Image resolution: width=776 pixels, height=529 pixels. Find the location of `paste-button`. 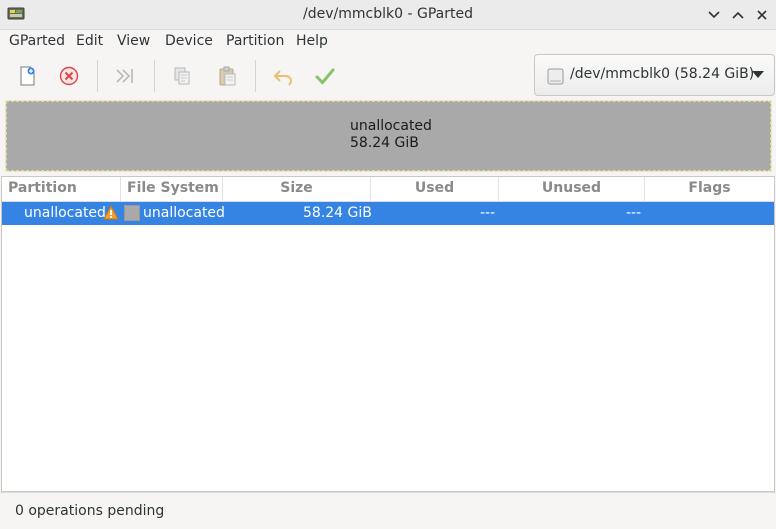

paste-button is located at coordinates (227, 76).